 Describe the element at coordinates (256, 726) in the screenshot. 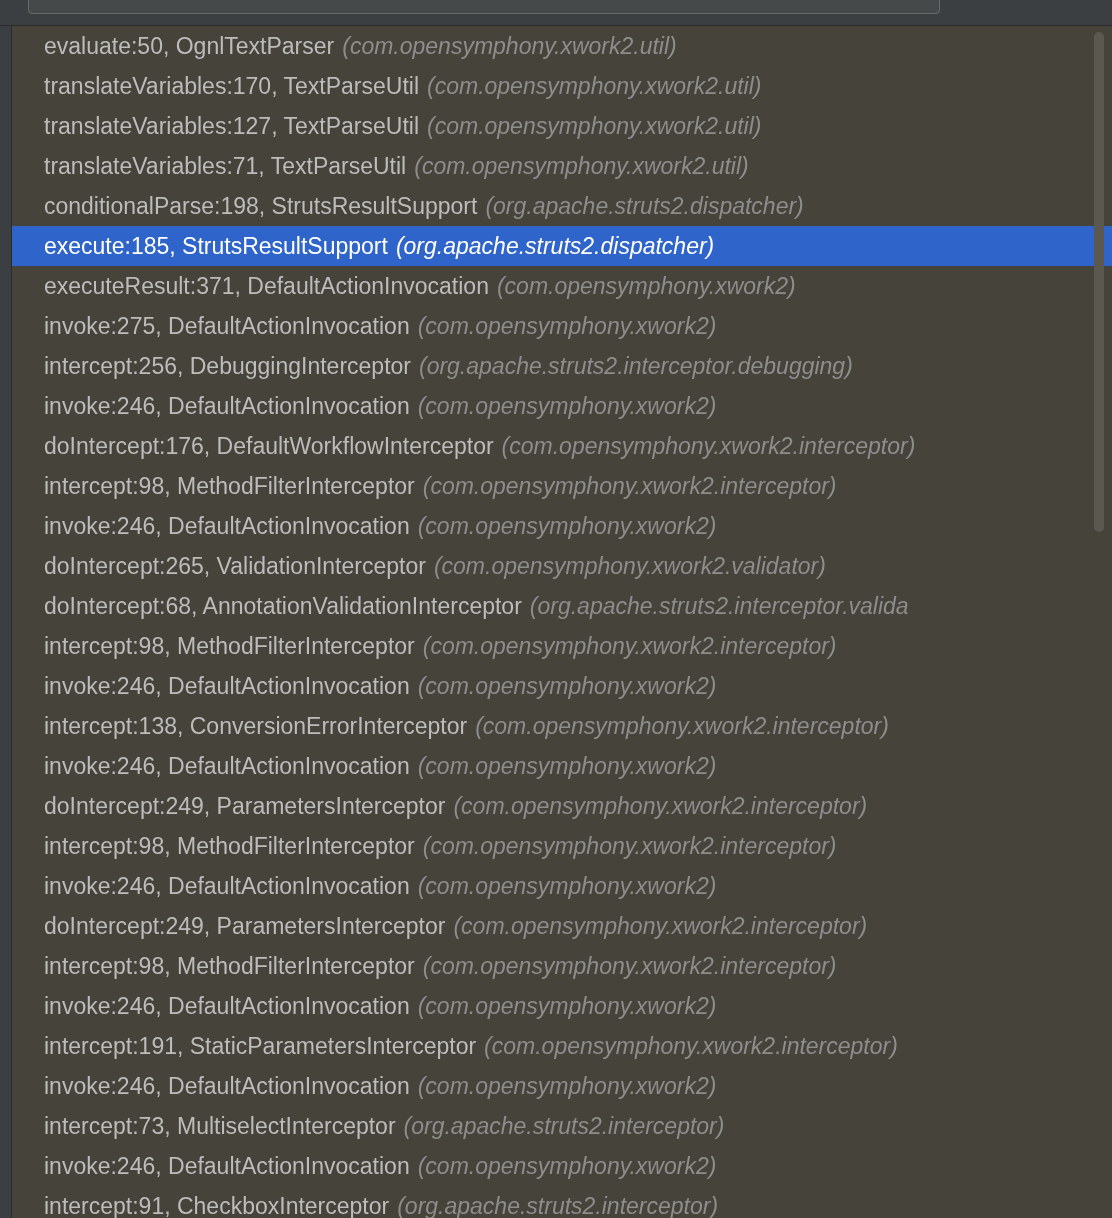

I see `frame-method: intercept:138, ConversionErrorInterceptor` at that location.